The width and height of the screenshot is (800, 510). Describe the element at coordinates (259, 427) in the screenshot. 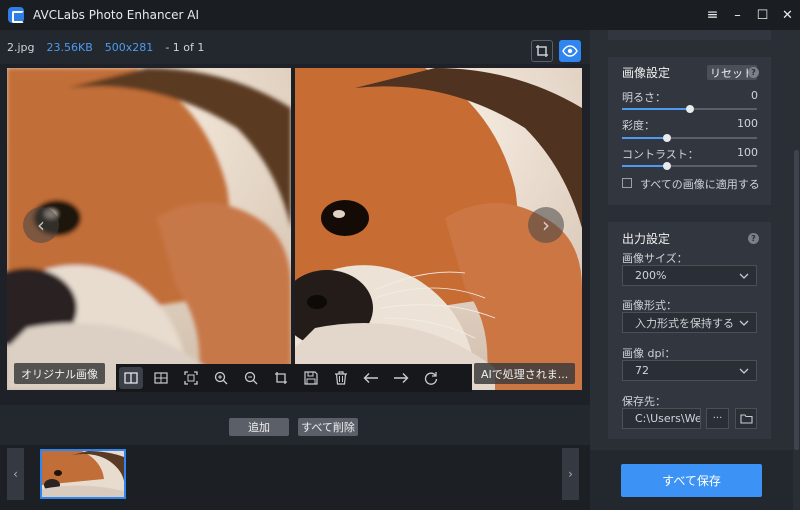

I see `add-button: 追加` at that location.